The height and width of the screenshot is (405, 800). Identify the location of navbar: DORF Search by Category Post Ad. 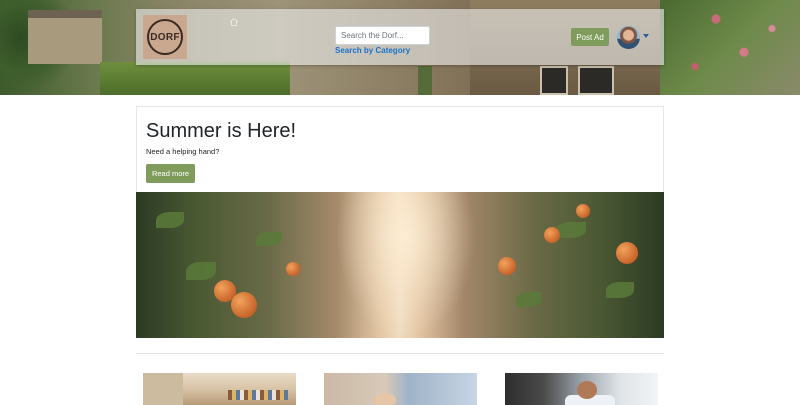
(400, 37).